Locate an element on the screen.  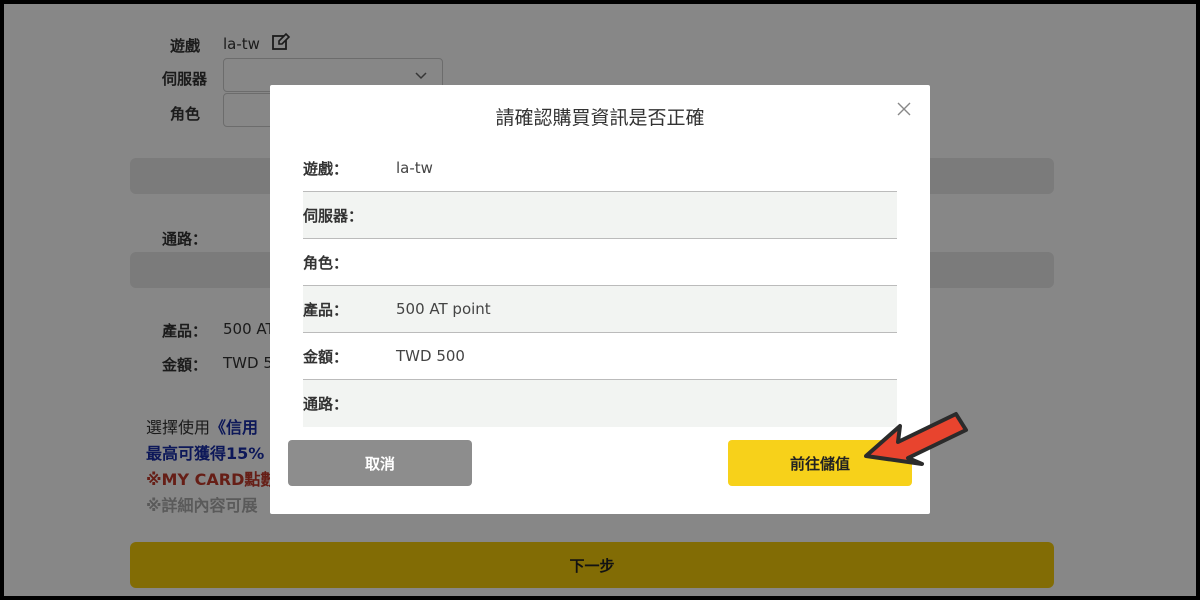
info-label: 角色： is located at coordinates (326, 262).